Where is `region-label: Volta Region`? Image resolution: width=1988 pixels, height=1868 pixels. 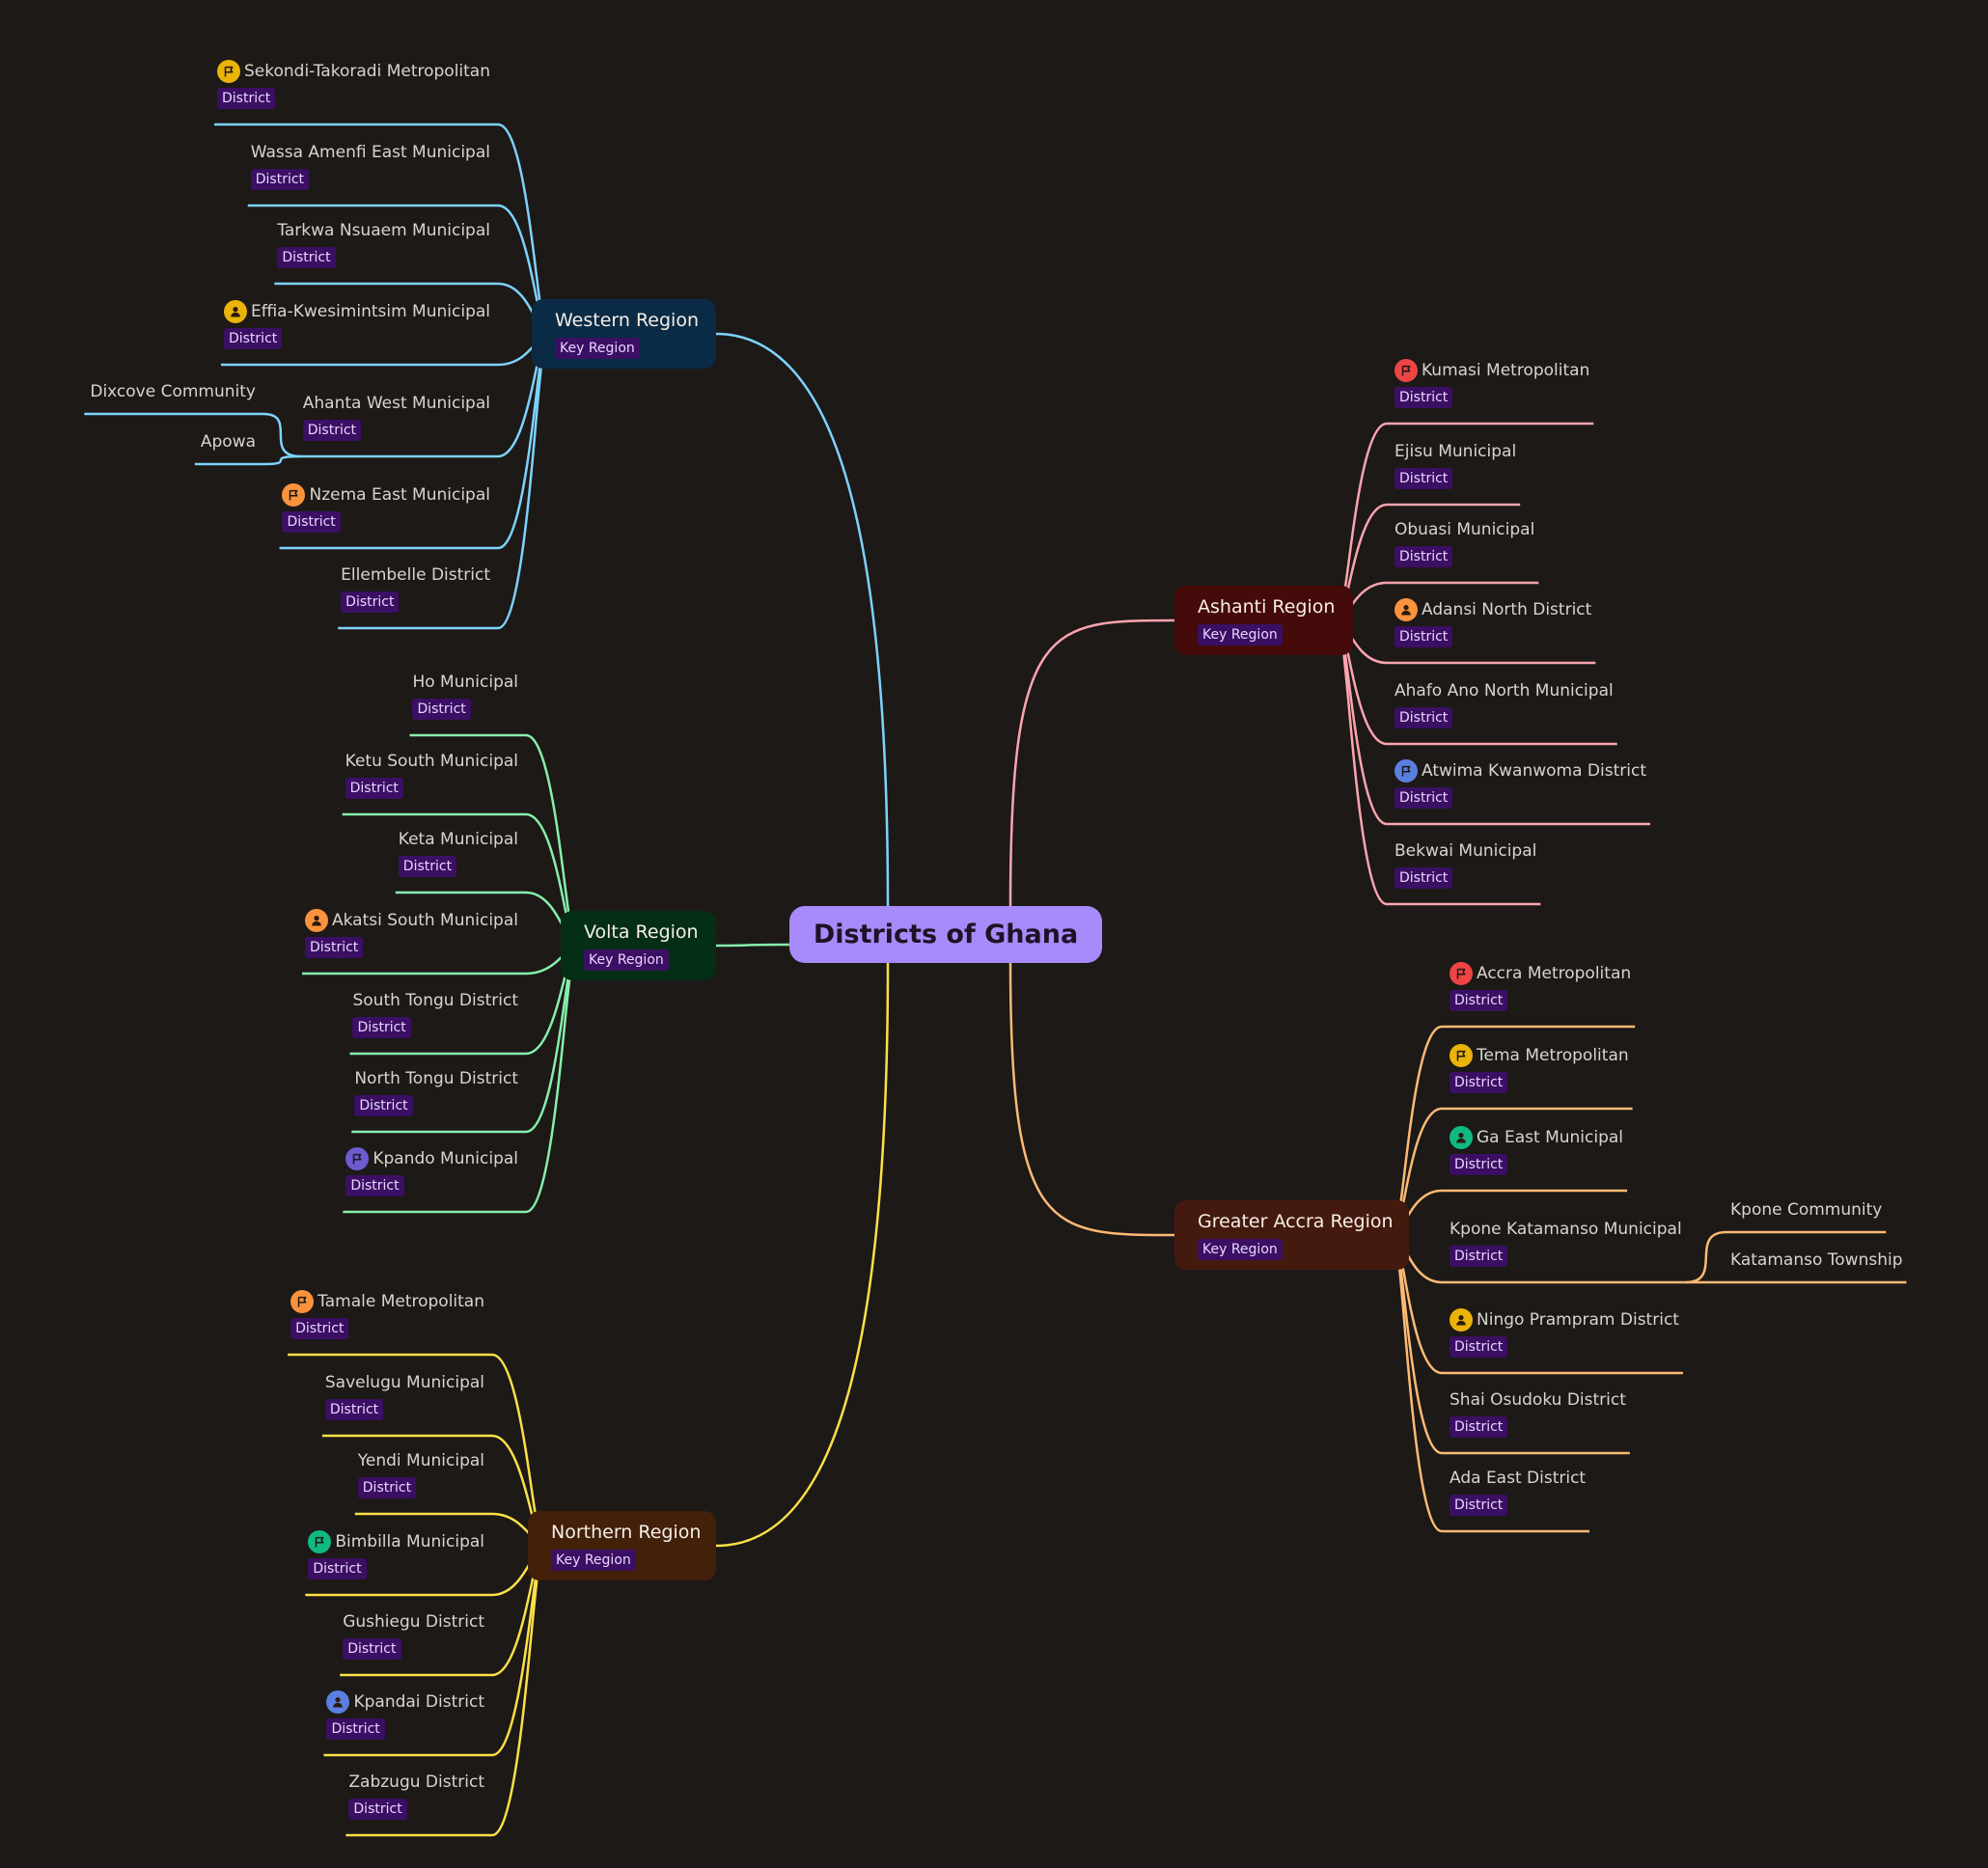
region-label: Volta Region is located at coordinates (641, 932).